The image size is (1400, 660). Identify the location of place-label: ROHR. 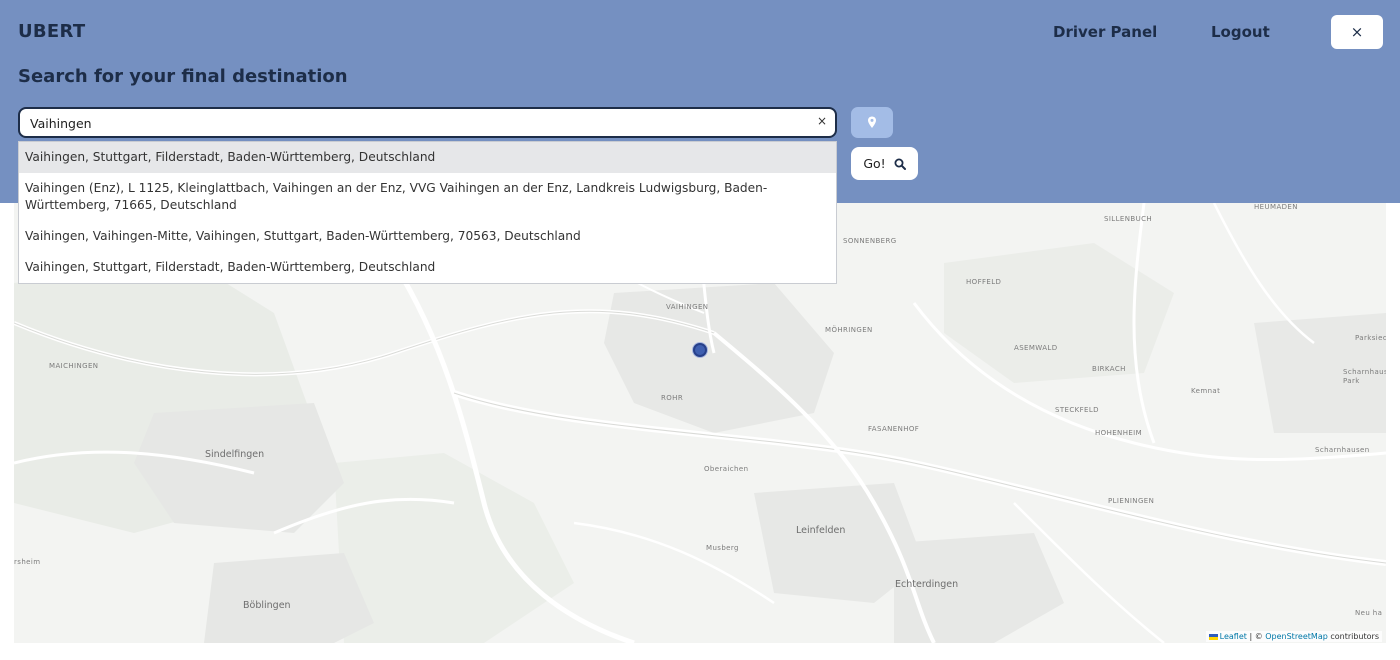
(672, 398).